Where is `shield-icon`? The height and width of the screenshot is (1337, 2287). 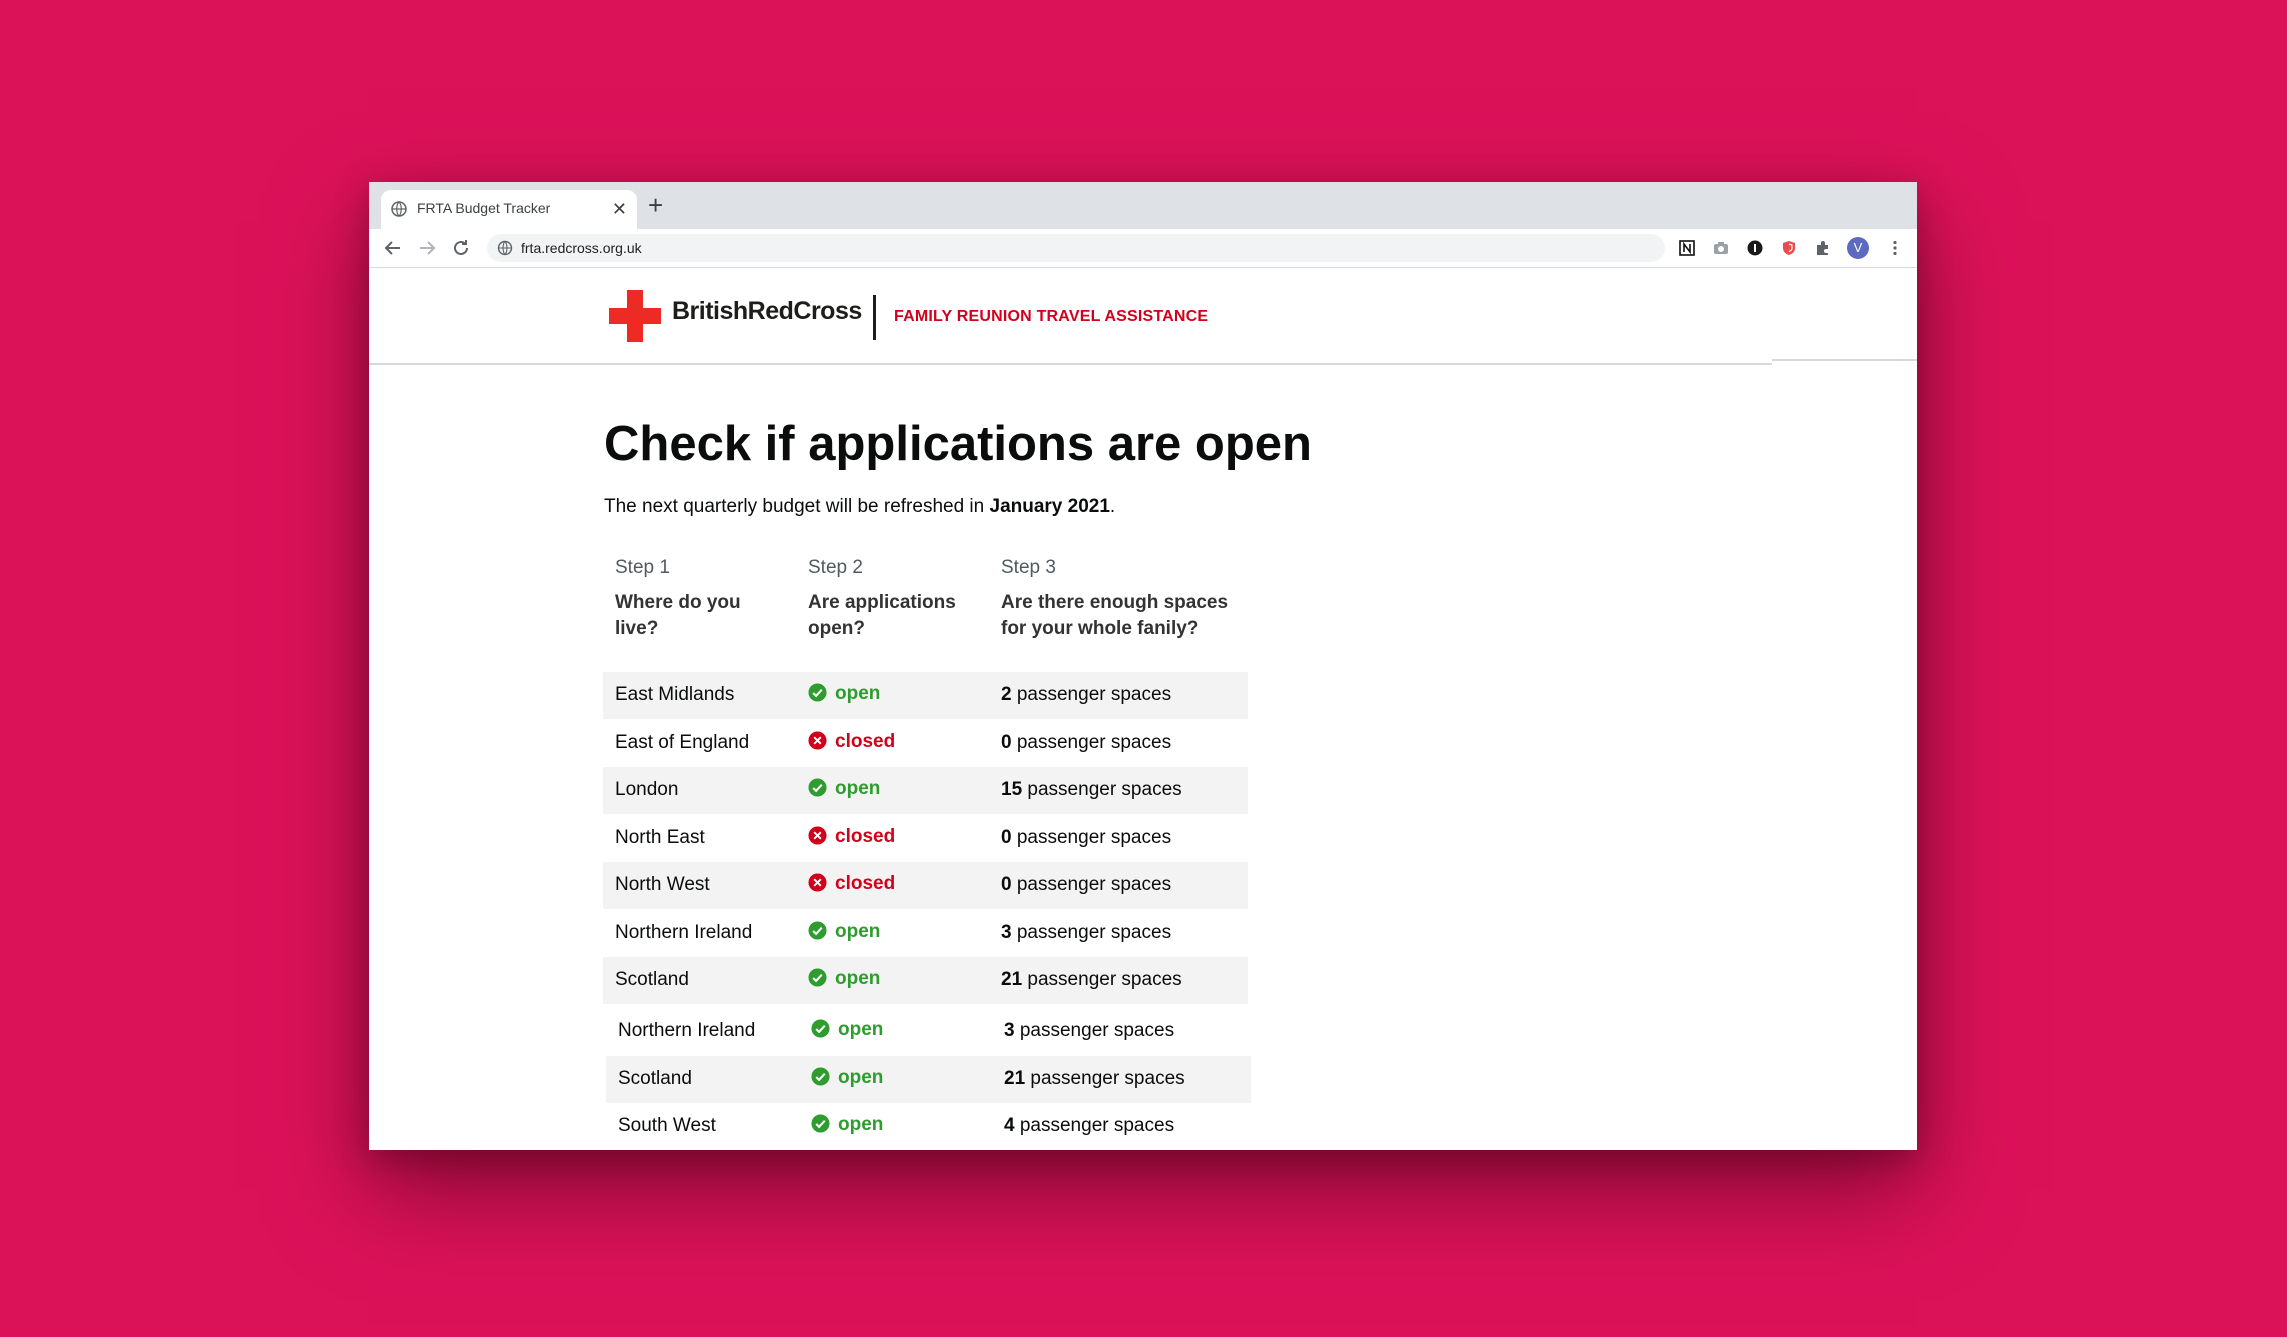
shield-icon is located at coordinates (1789, 248).